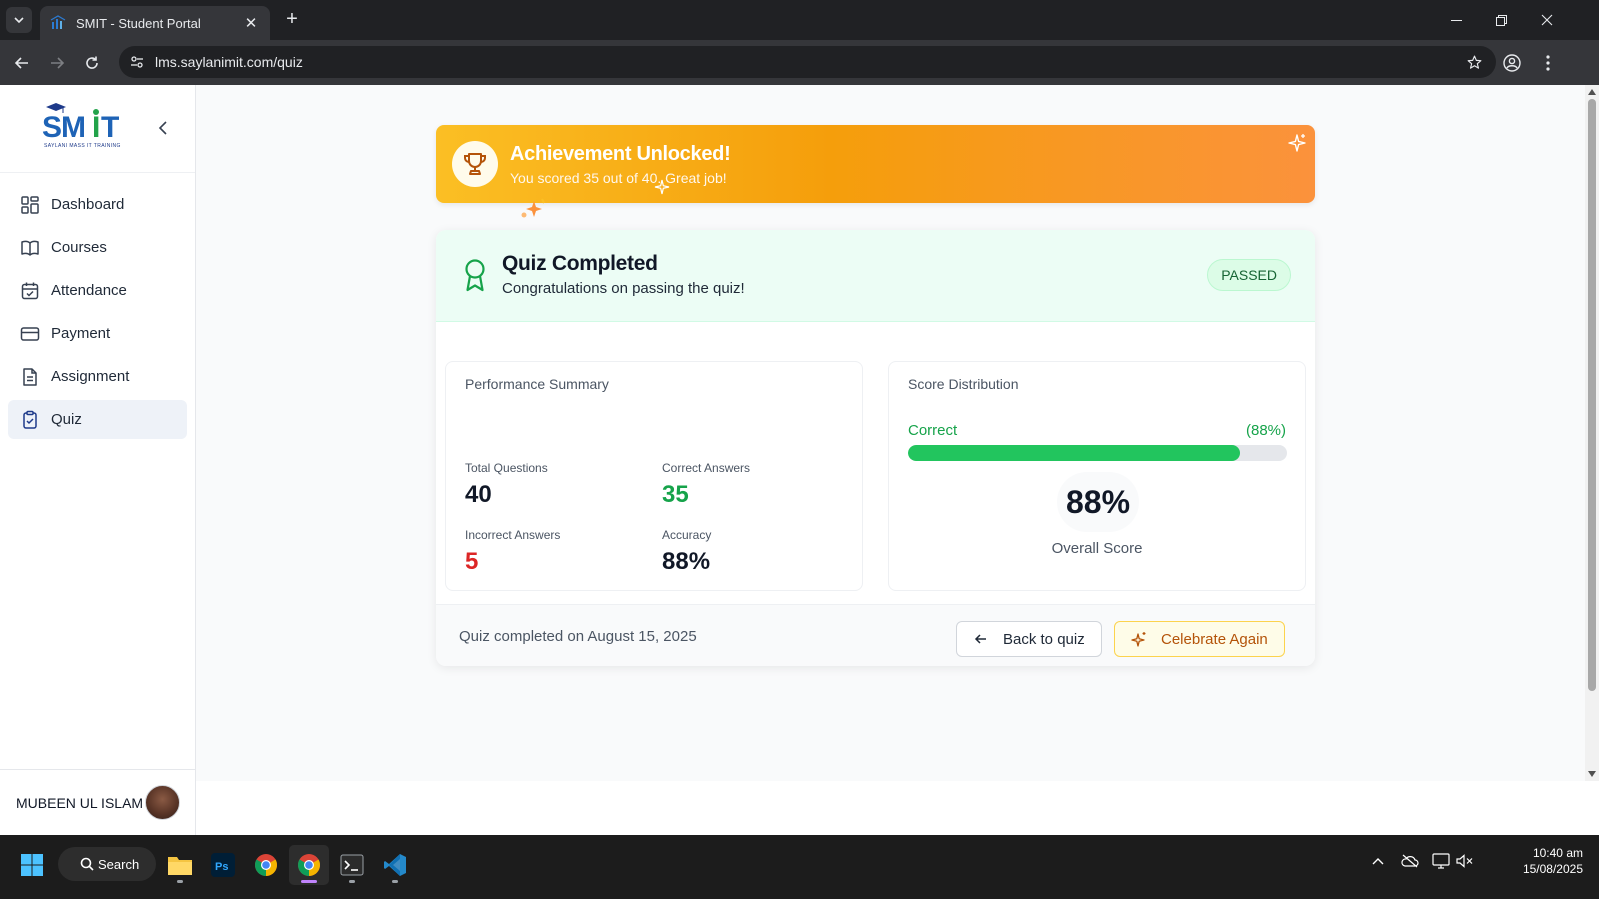  I want to click on star-icon, so click(1474, 62).